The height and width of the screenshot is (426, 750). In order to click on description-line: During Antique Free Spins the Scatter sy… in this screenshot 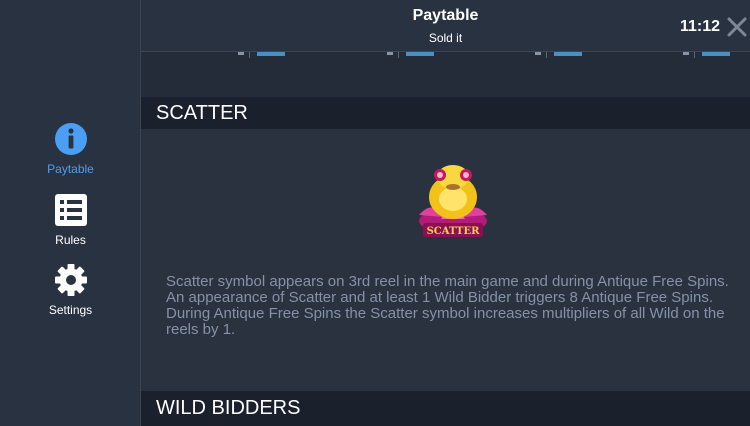, I will do `click(445, 321)`.